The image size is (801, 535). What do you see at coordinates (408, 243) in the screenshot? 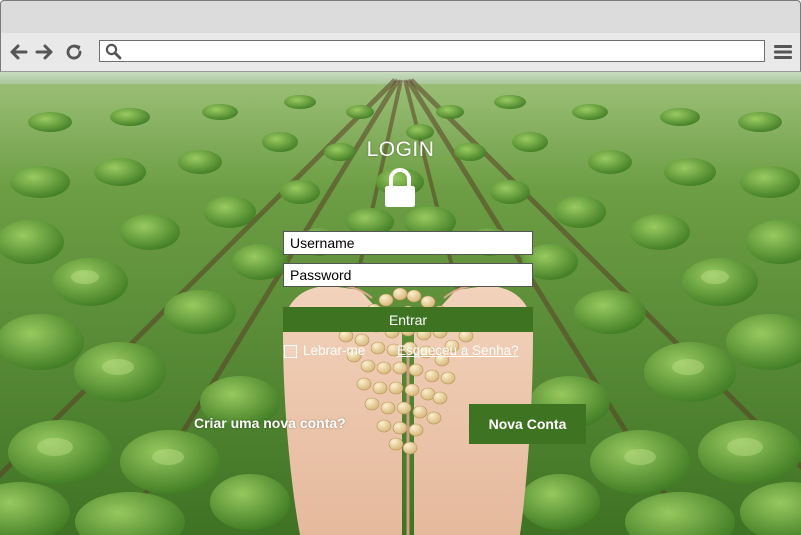
I see `username-field` at bounding box center [408, 243].